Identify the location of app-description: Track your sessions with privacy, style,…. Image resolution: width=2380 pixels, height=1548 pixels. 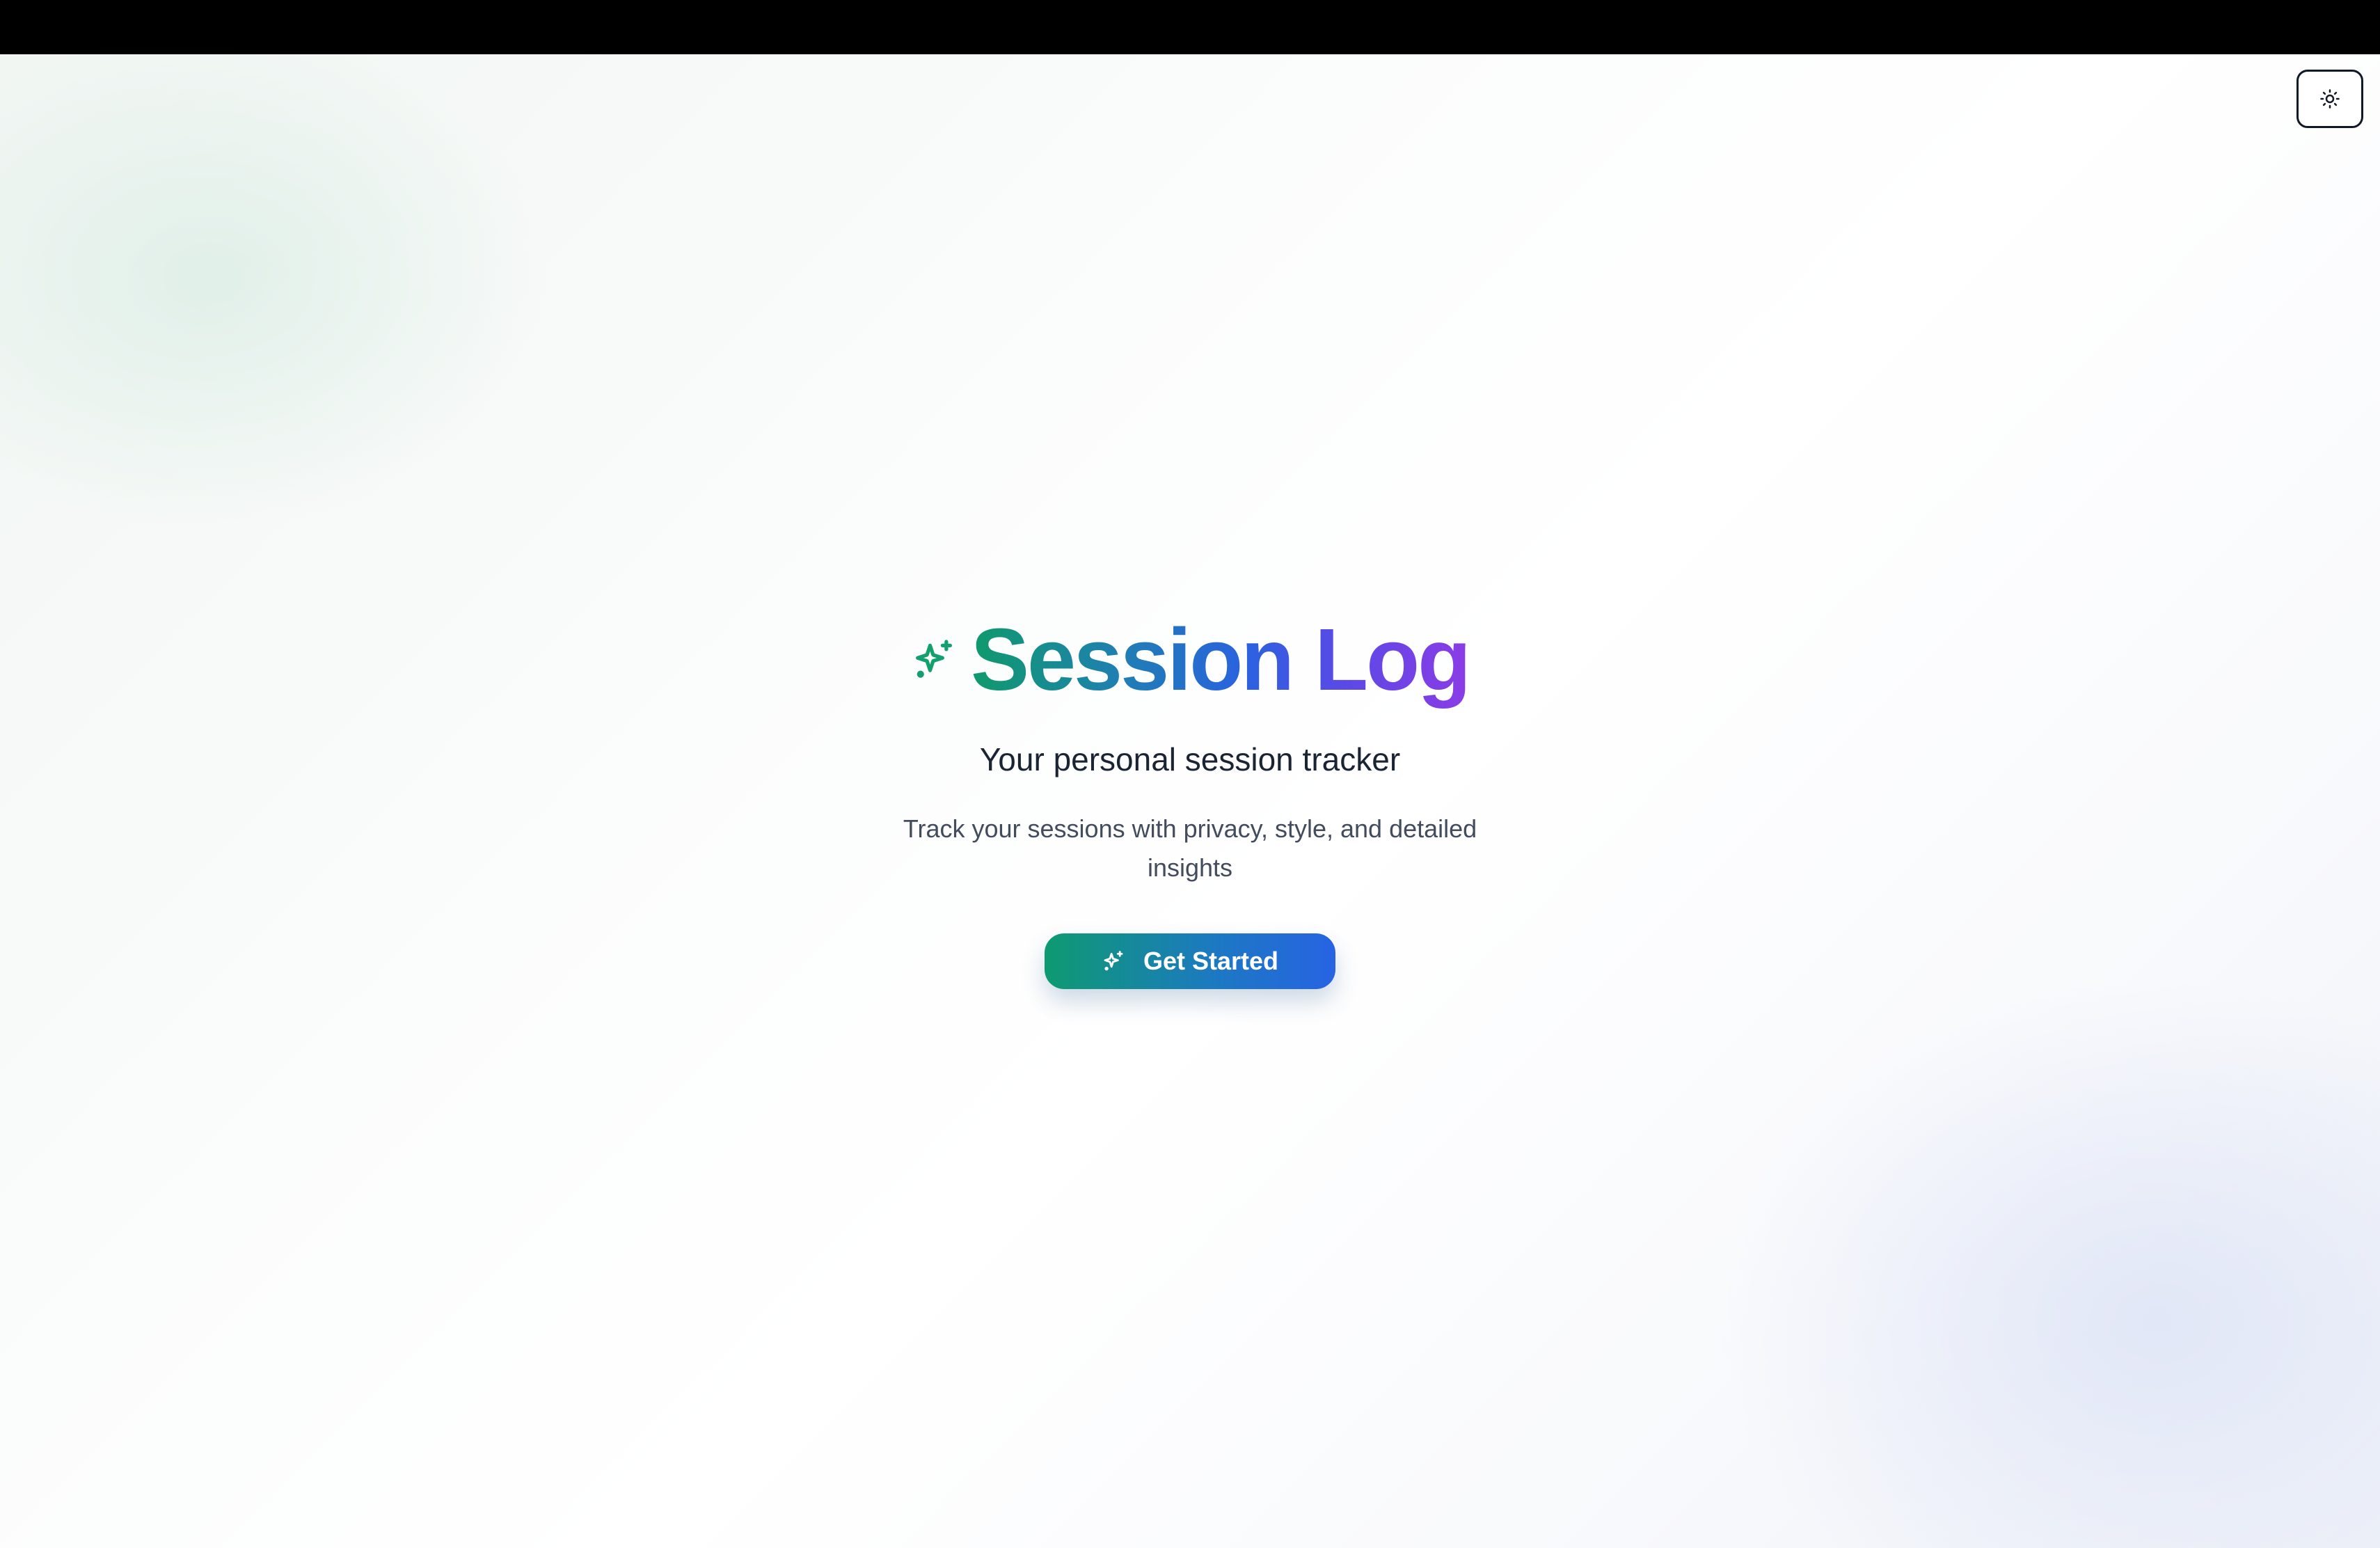
(1190, 848).